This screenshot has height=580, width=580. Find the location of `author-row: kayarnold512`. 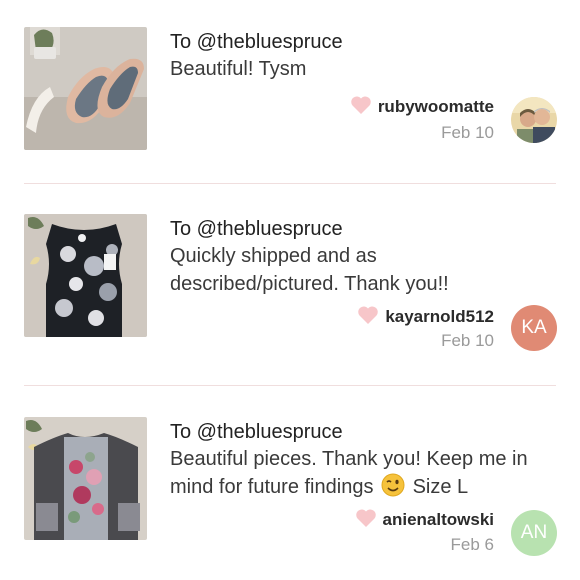

author-row: kayarnold512 is located at coordinates (425, 317).